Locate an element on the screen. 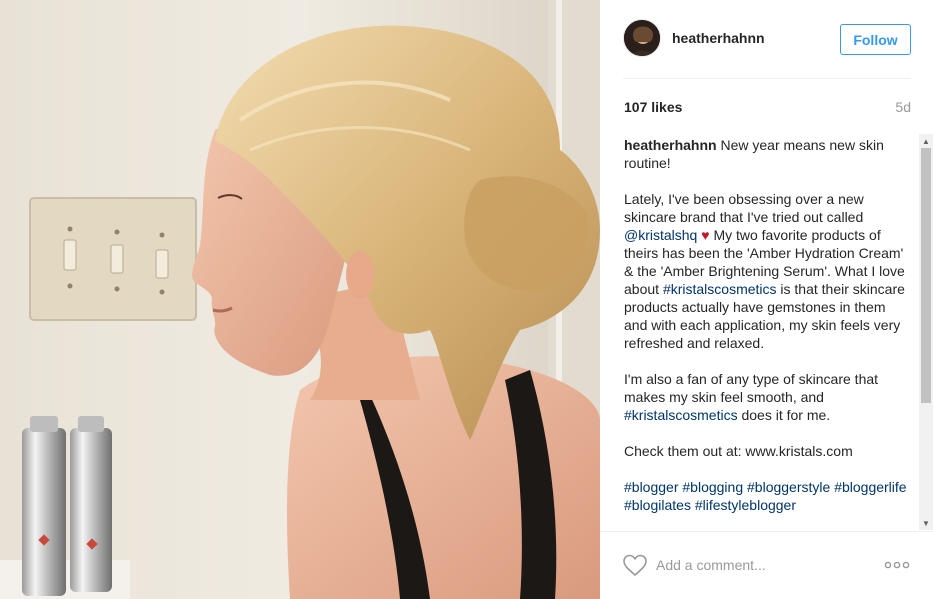  comment-row is located at coordinates (766, 565).